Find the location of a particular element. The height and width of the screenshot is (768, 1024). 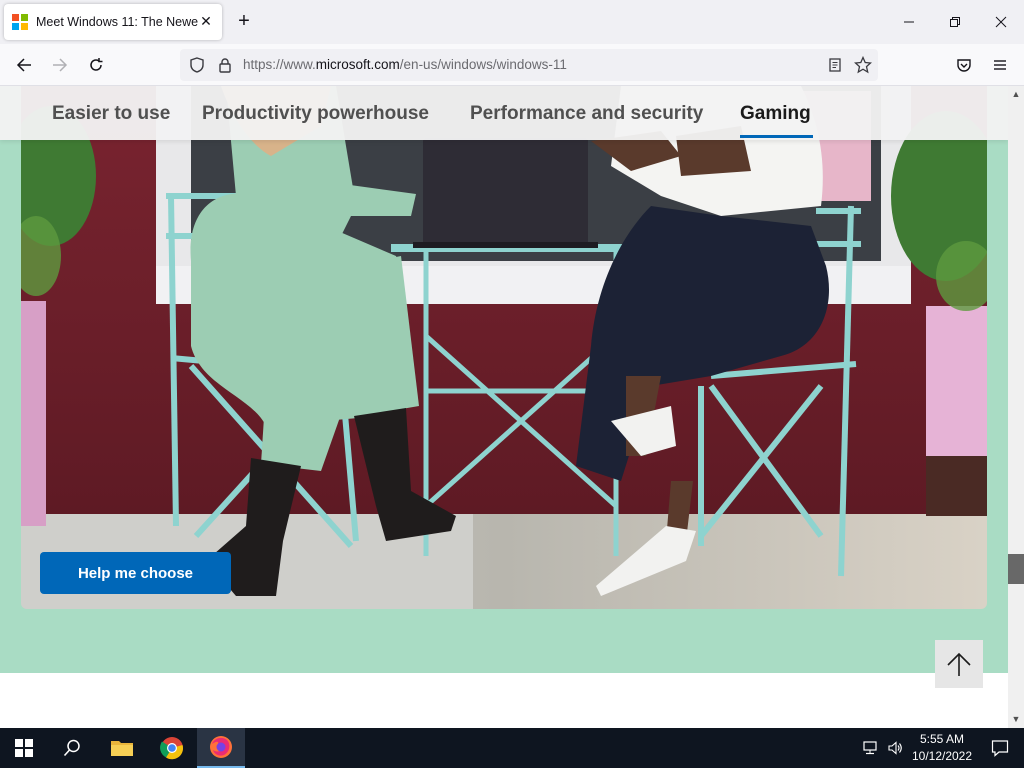

restore-icon is located at coordinates (955, 22).